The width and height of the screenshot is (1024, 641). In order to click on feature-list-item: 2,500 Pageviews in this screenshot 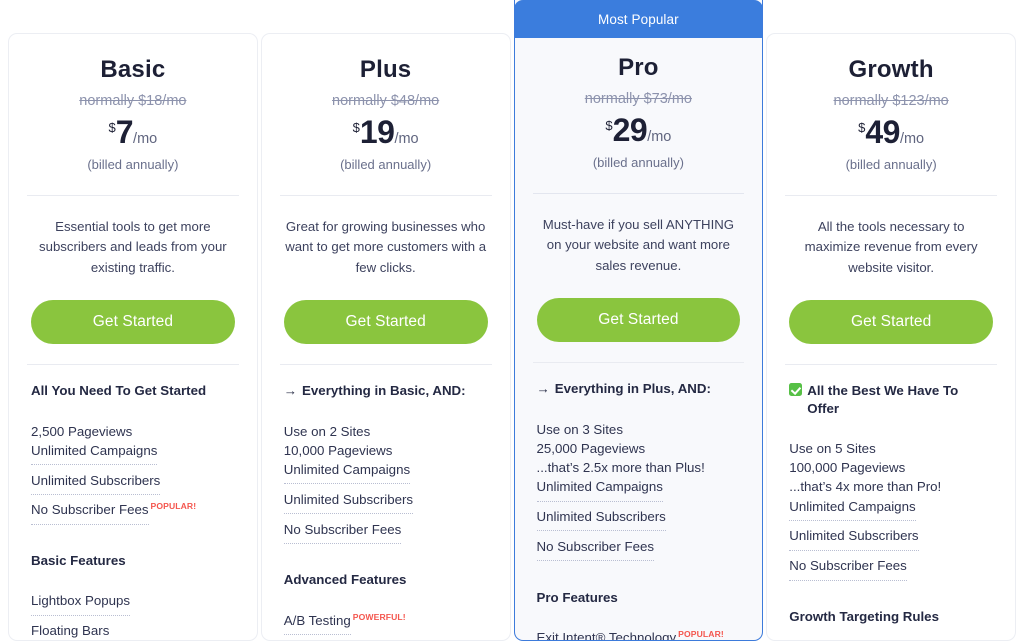, I will do `click(133, 431)`.